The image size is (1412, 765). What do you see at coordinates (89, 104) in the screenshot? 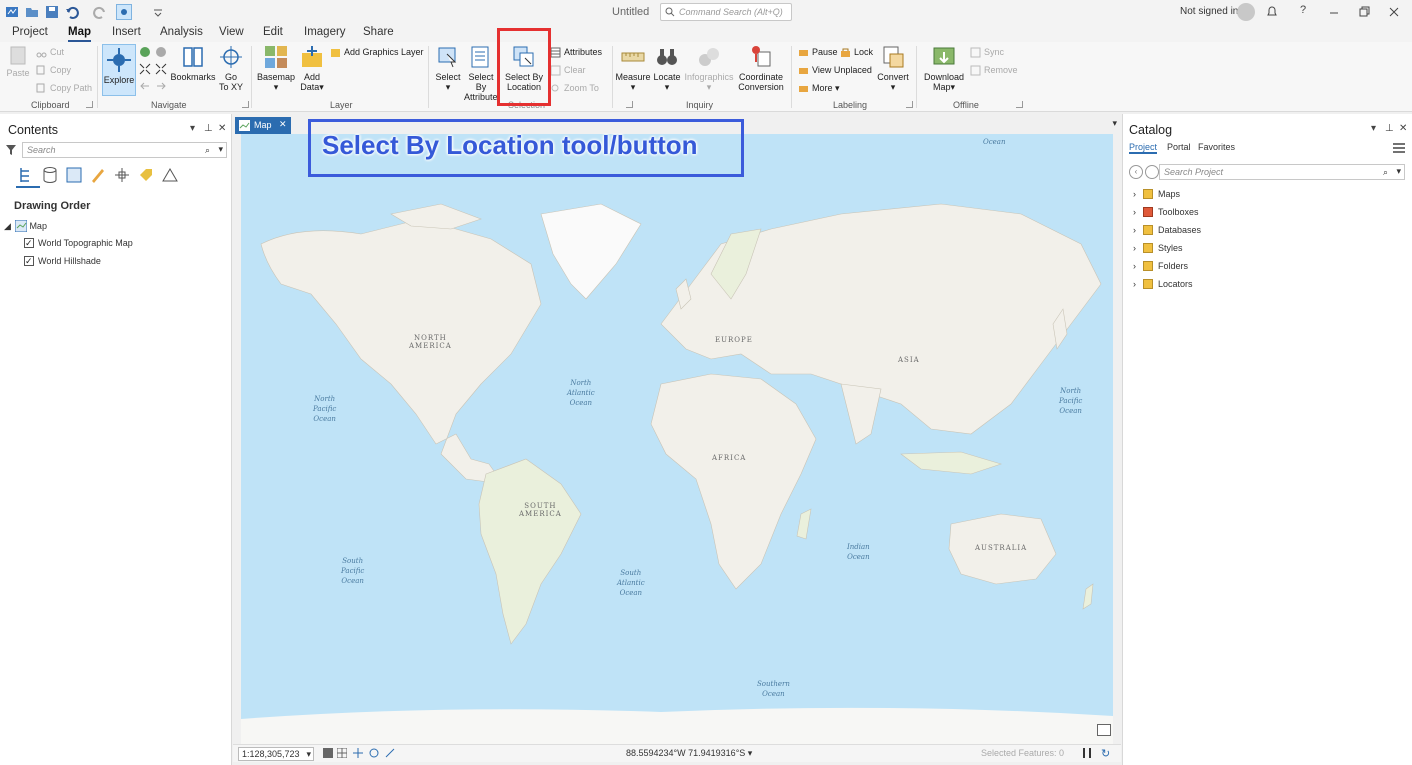
I see `clipboard-launcher` at bounding box center [89, 104].